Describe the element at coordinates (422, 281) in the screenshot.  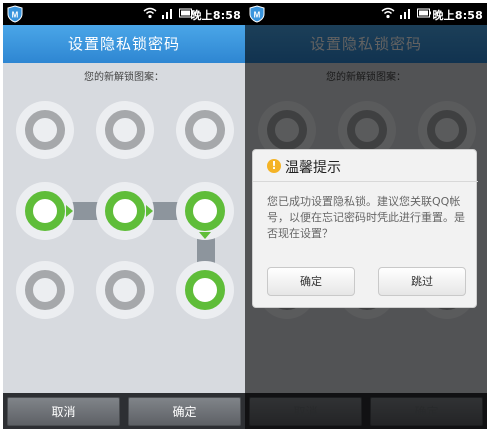
I see `dialog-skip-button: 跳过` at that location.